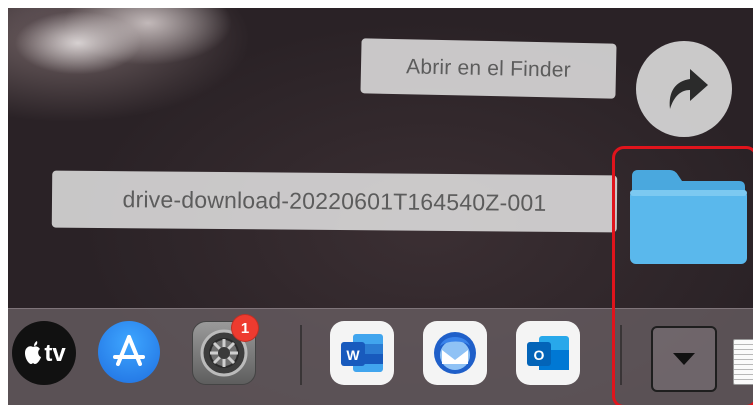 This screenshot has height=405, width=753. What do you see at coordinates (488, 68) in the screenshot?
I see `open-in-finder-label: Abrir en el Finder` at bounding box center [488, 68].